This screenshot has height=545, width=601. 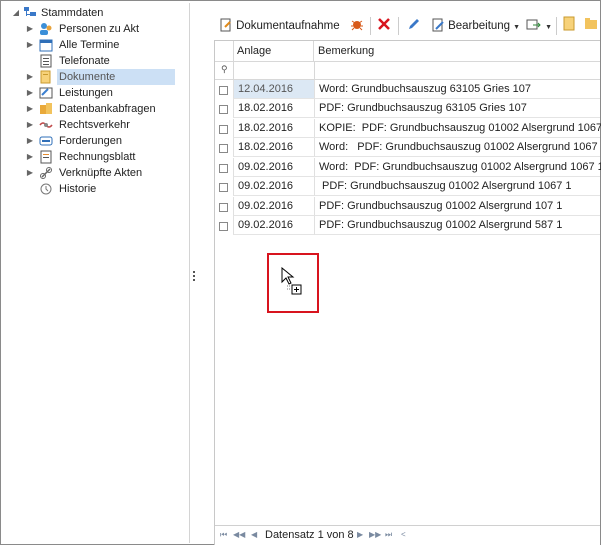 What do you see at coordinates (438, 25) in the screenshot?
I see `edit-document-icon` at bounding box center [438, 25].